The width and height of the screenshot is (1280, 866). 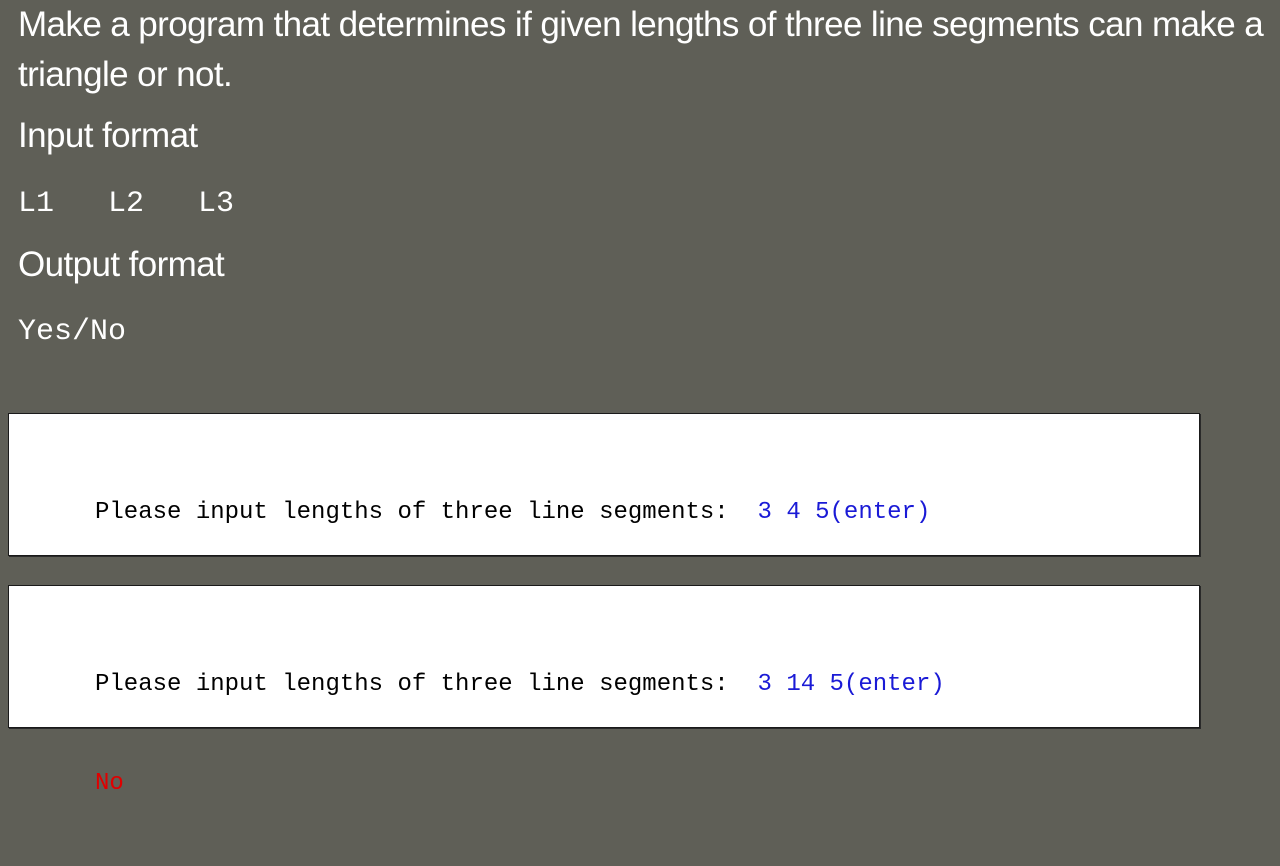 I want to click on console-user-input: 3 14 5(enter), so click(x=851, y=684).